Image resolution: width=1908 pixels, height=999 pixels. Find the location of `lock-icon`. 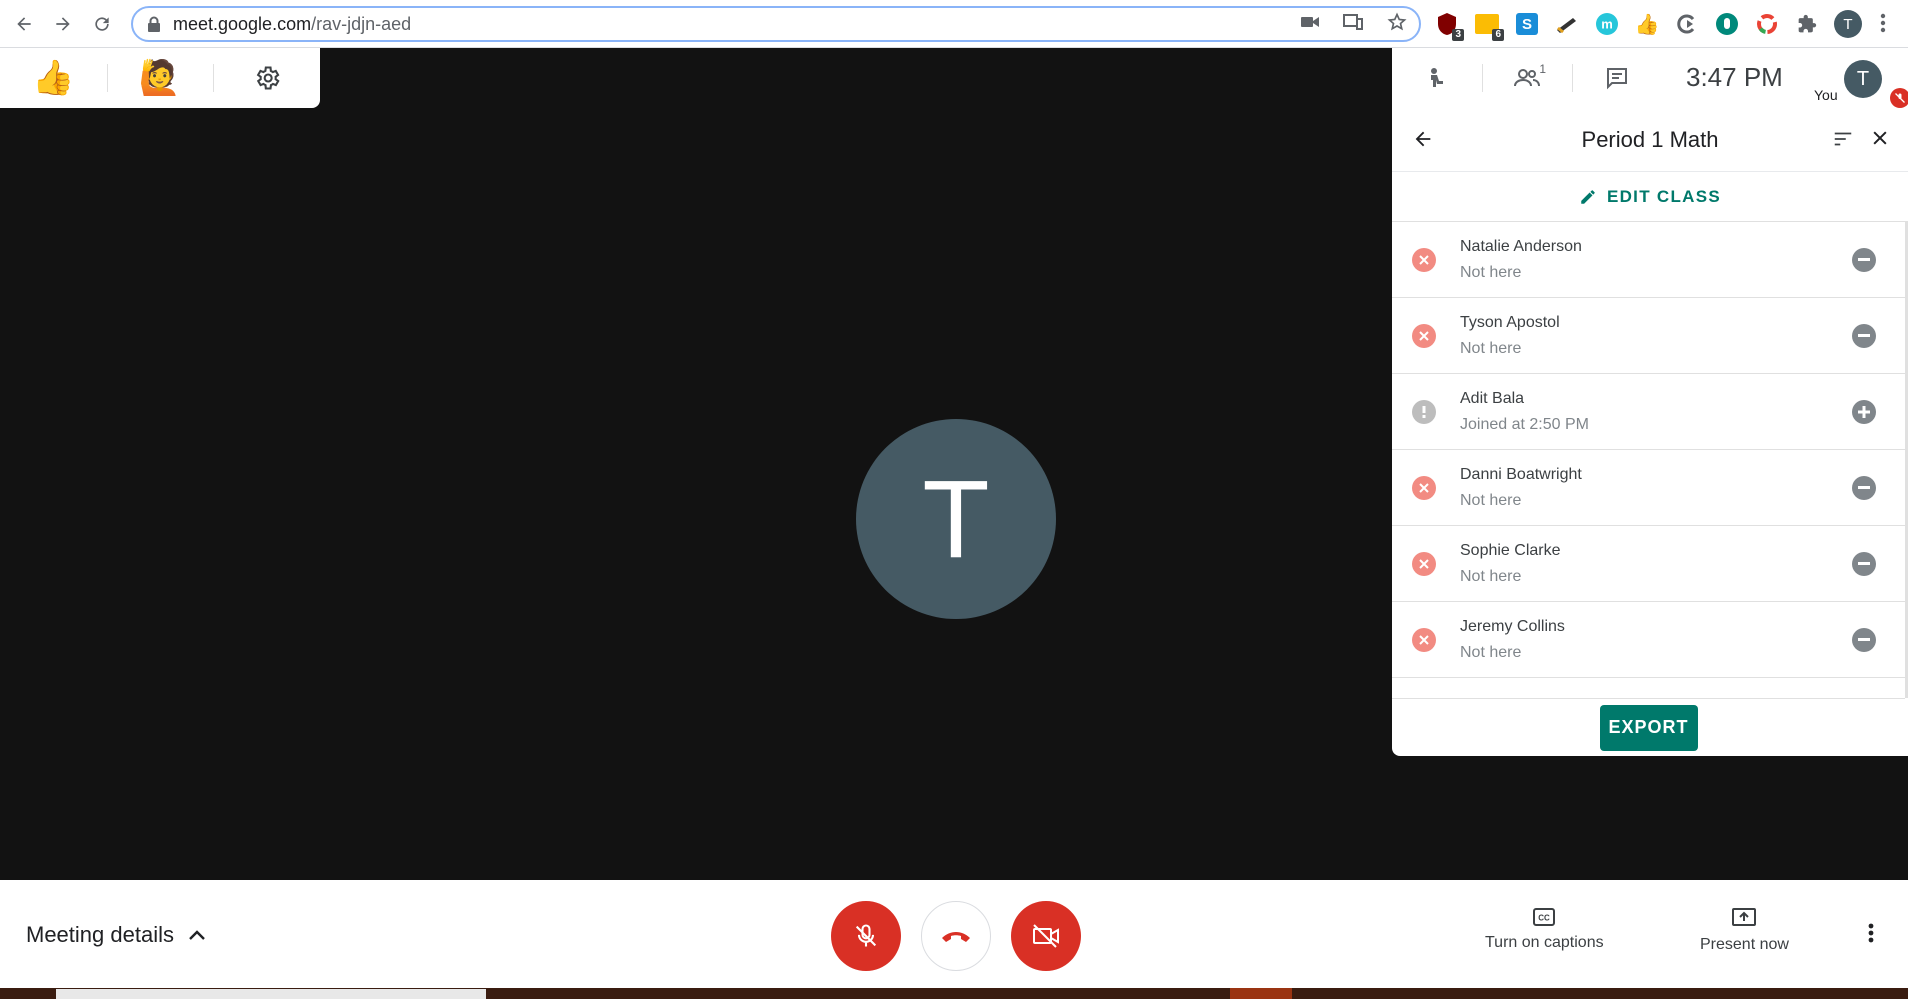

lock-icon is located at coordinates (154, 24).